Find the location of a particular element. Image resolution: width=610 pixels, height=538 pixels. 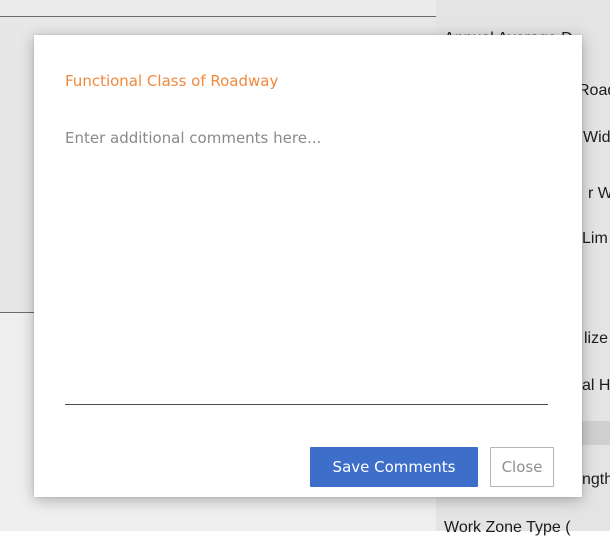

background-field-label: ngth is located at coordinates (596, 479).